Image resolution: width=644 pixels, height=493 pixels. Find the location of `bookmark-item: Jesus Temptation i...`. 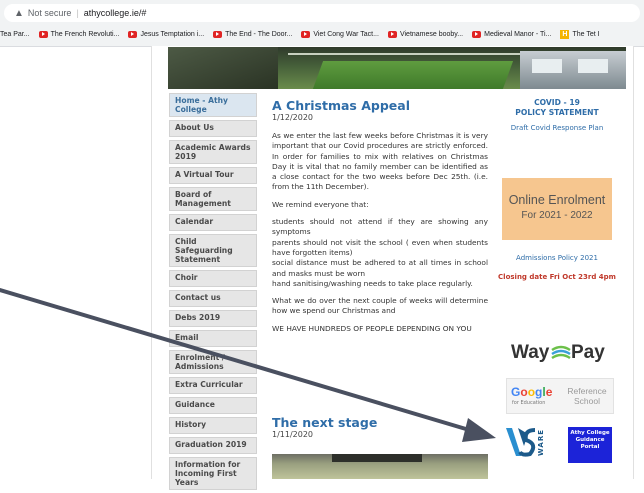

bookmark-item: Jesus Temptation i... is located at coordinates (166, 34).